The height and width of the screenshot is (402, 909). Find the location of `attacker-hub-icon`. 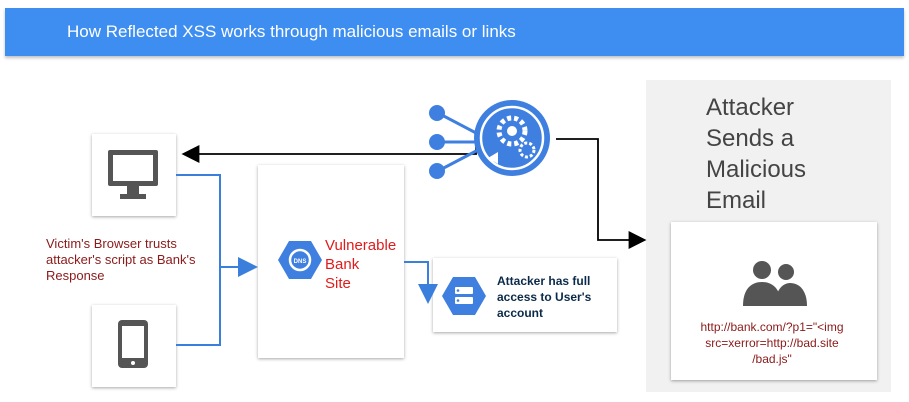

attacker-hub-icon is located at coordinates (489, 139).